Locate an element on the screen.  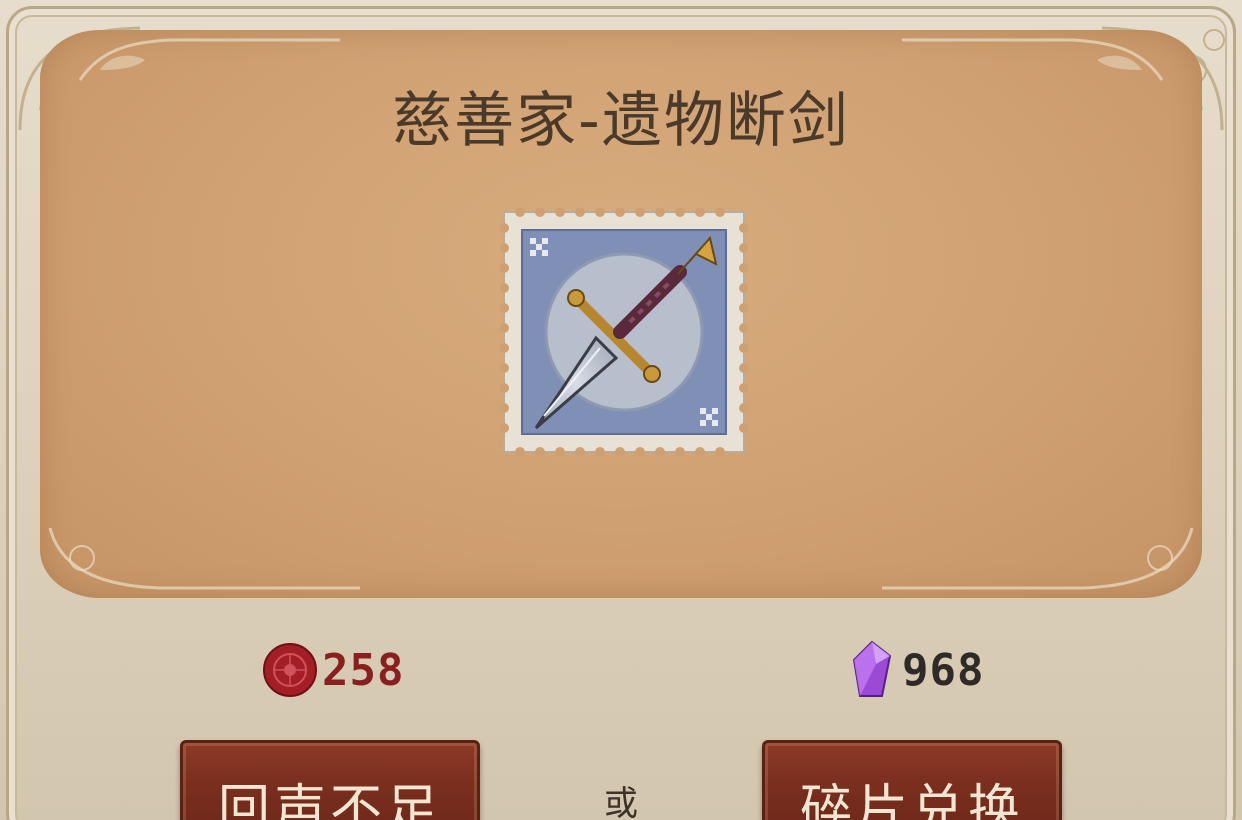
shard-amount: 968 is located at coordinates (943, 670).